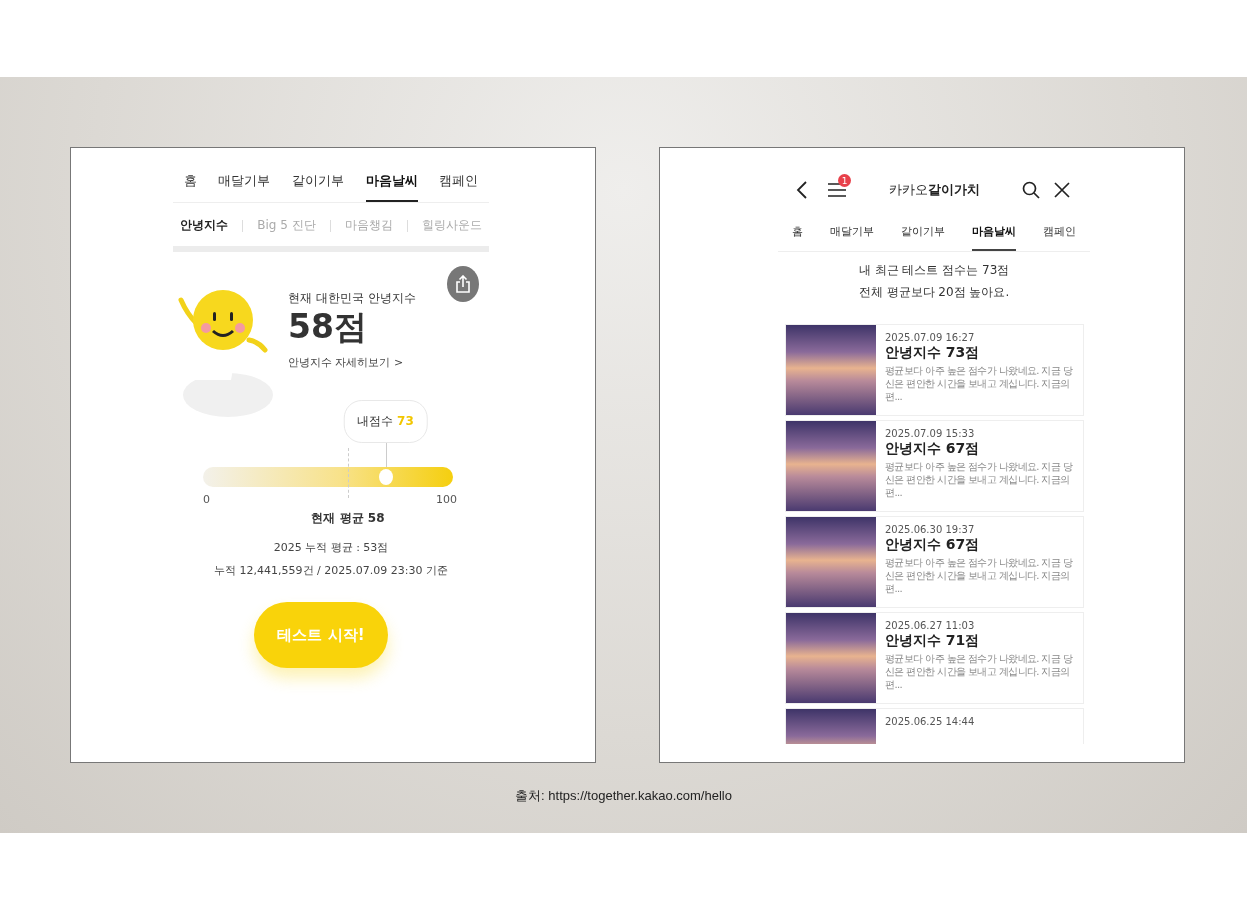 The height and width of the screenshot is (908, 1247). What do you see at coordinates (623, 796) in the screenshot?
I see `source-caption: 출처: https://together.kakao.com/hello` at bounding box center [623, 796].